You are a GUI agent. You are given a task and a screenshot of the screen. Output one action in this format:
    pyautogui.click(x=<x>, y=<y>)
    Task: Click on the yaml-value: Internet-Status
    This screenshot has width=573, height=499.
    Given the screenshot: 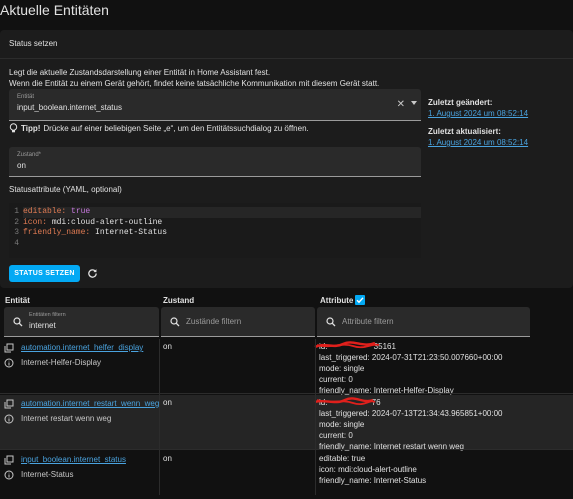 What is the action you would take?
    pyautogui.click(x=129, y=232)
    